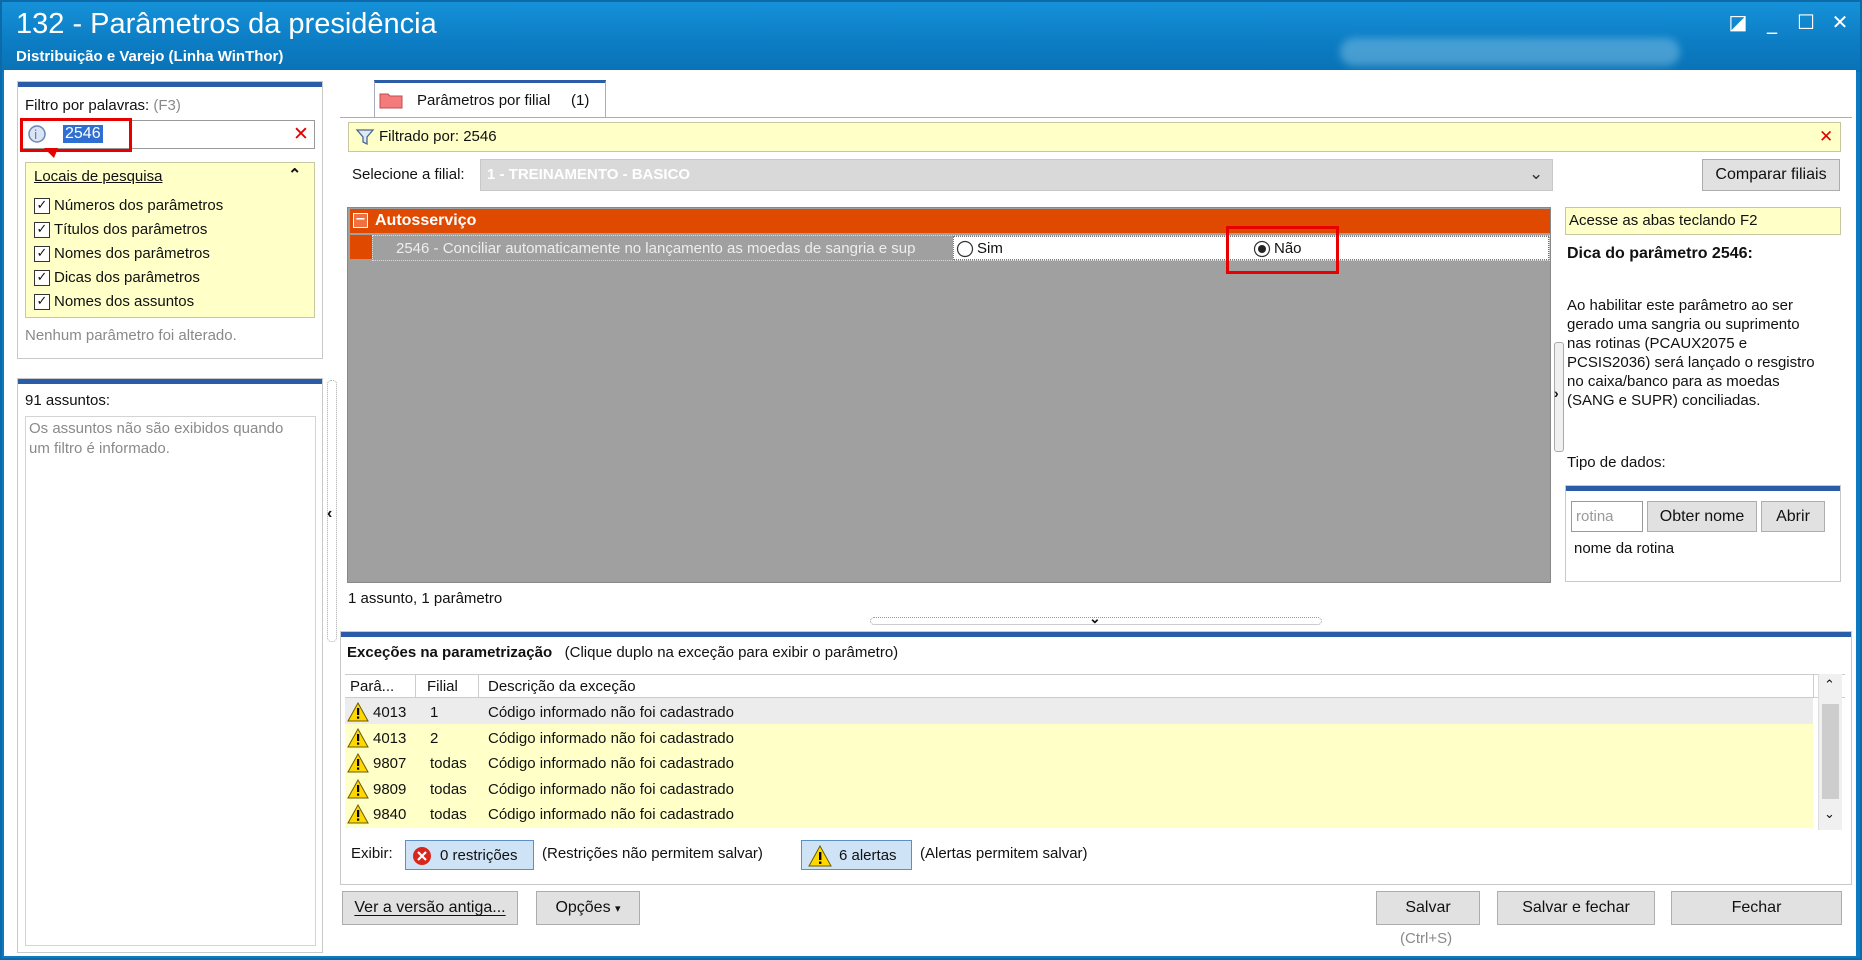 The image size is (1862, 960). What do you see at coordinates (1793, 516) in the screenshot?
I see `open-button: Abrir` at bounding box center [1793, 516].